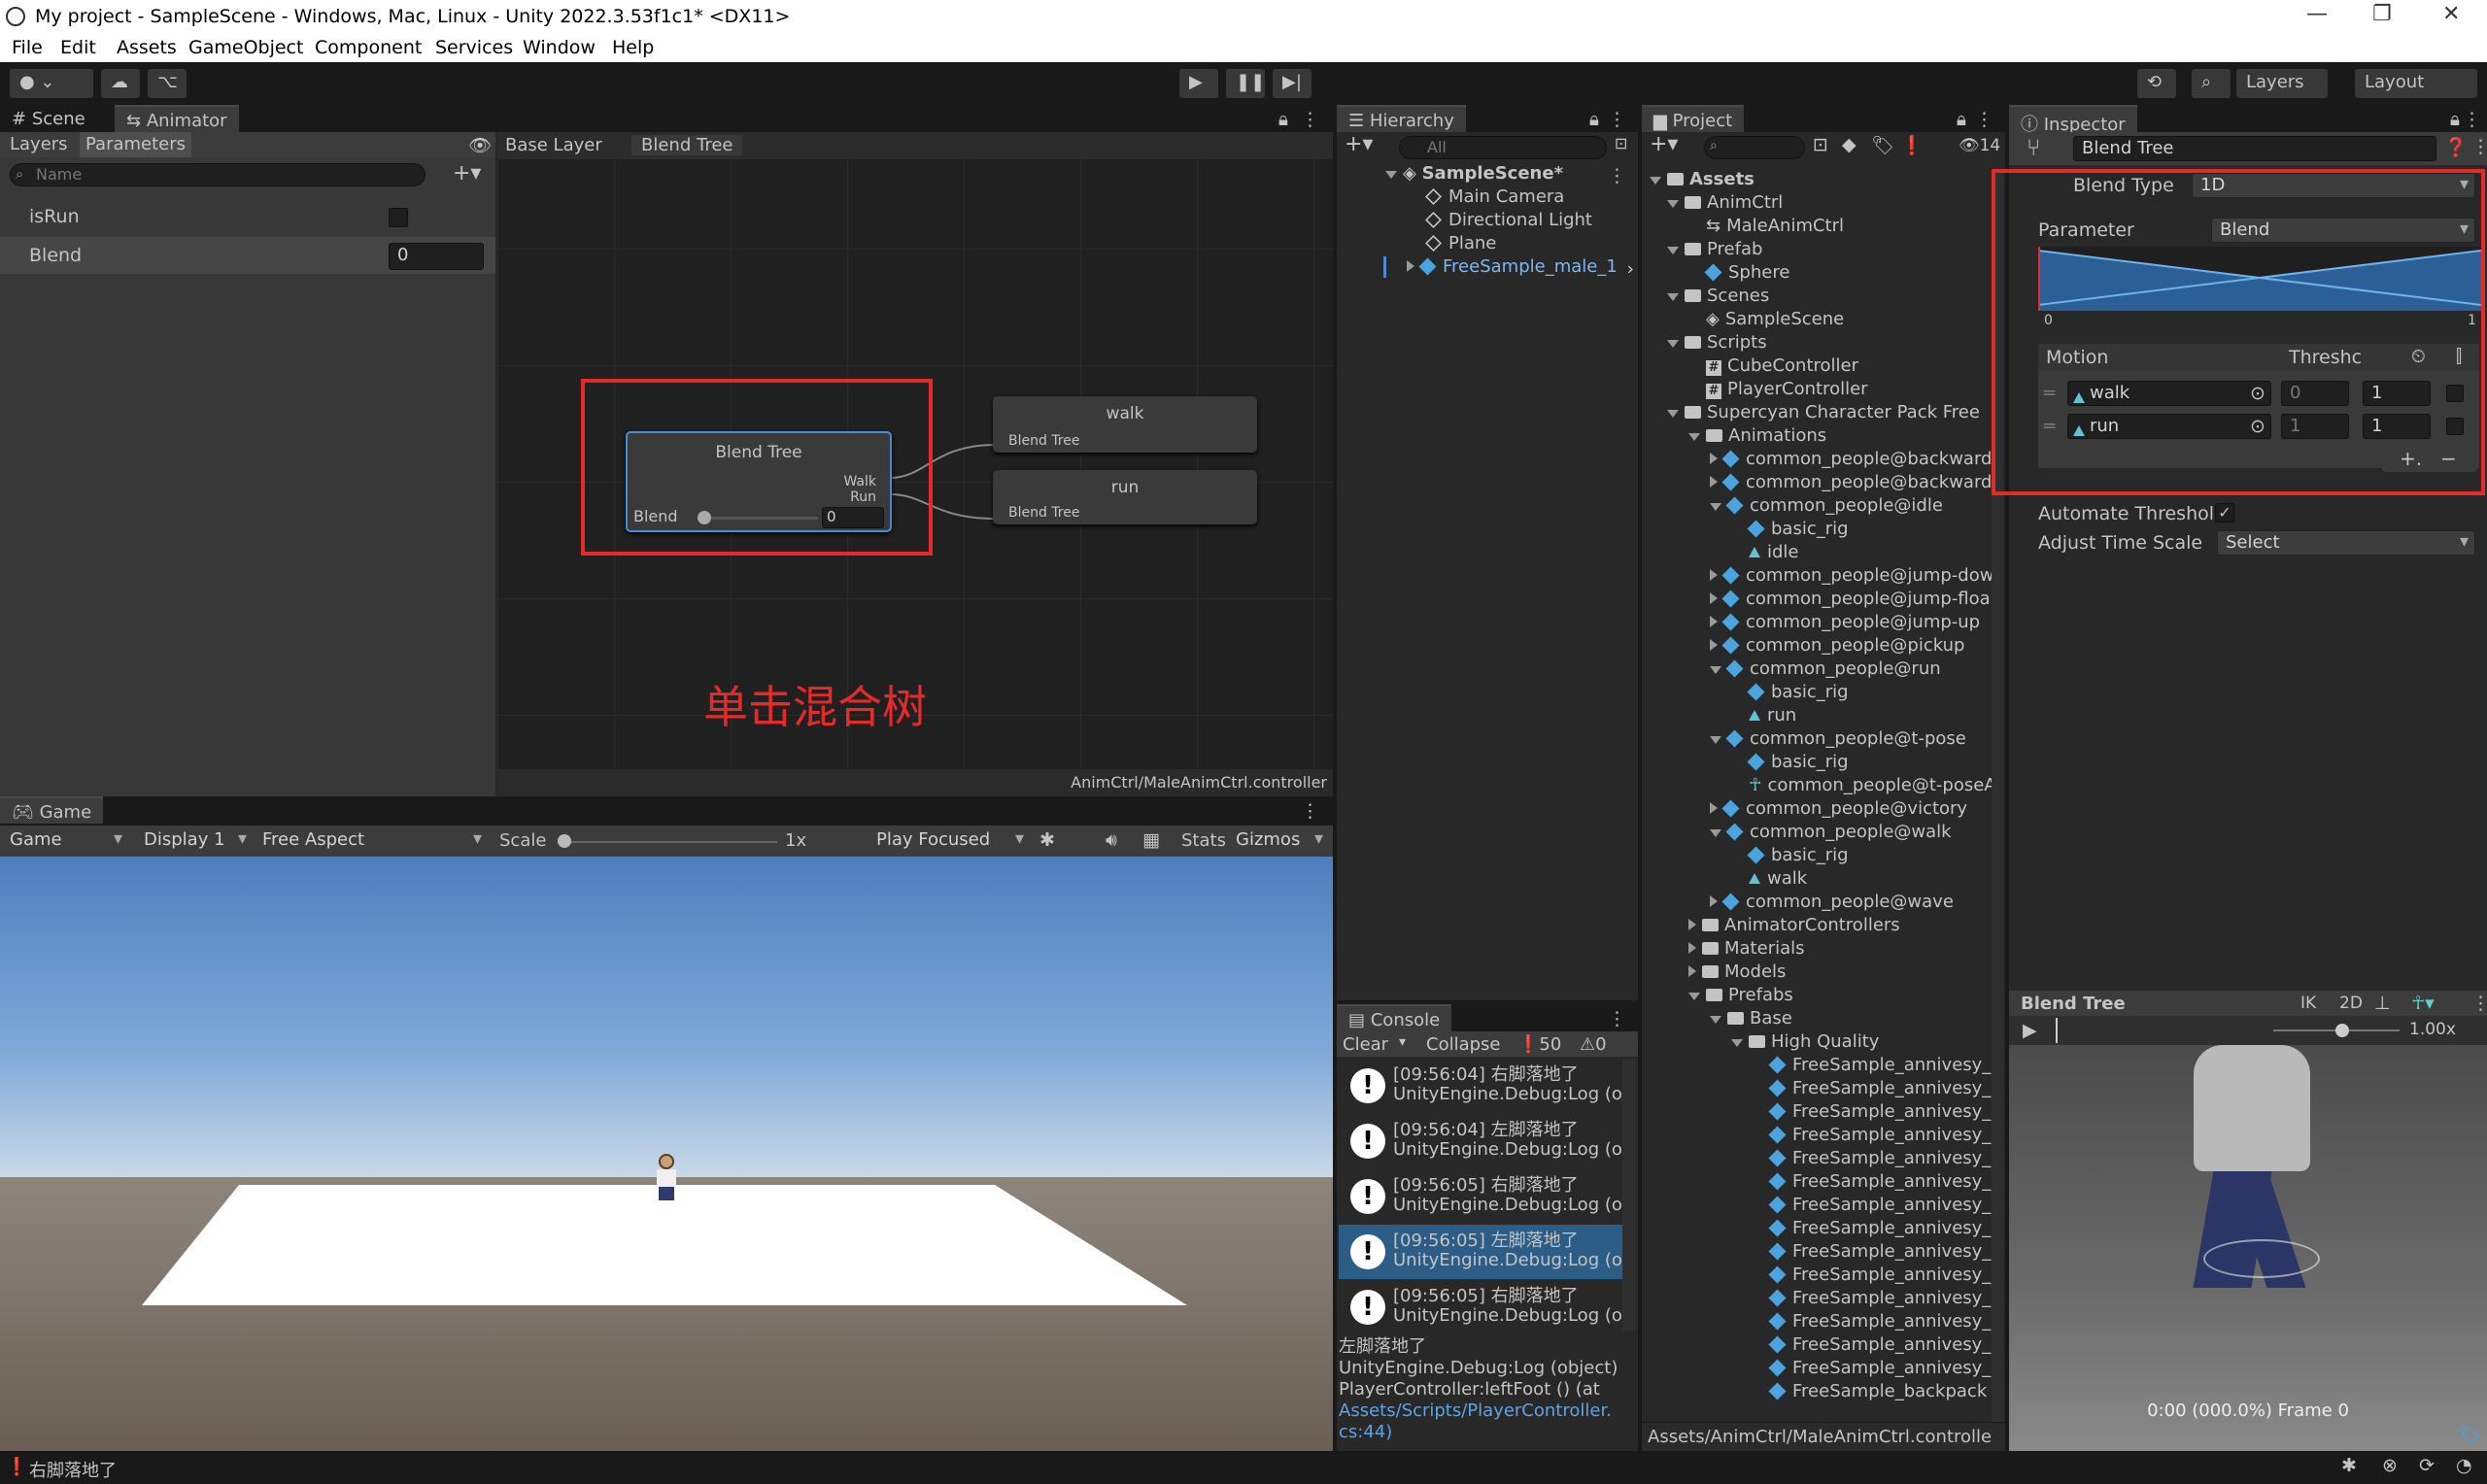 The image size is (2487, 1484). What do you see at coordinates (1738, 272) in the screenshot?
I see `project-item: Sphere` at bounding box center [1738, 272].